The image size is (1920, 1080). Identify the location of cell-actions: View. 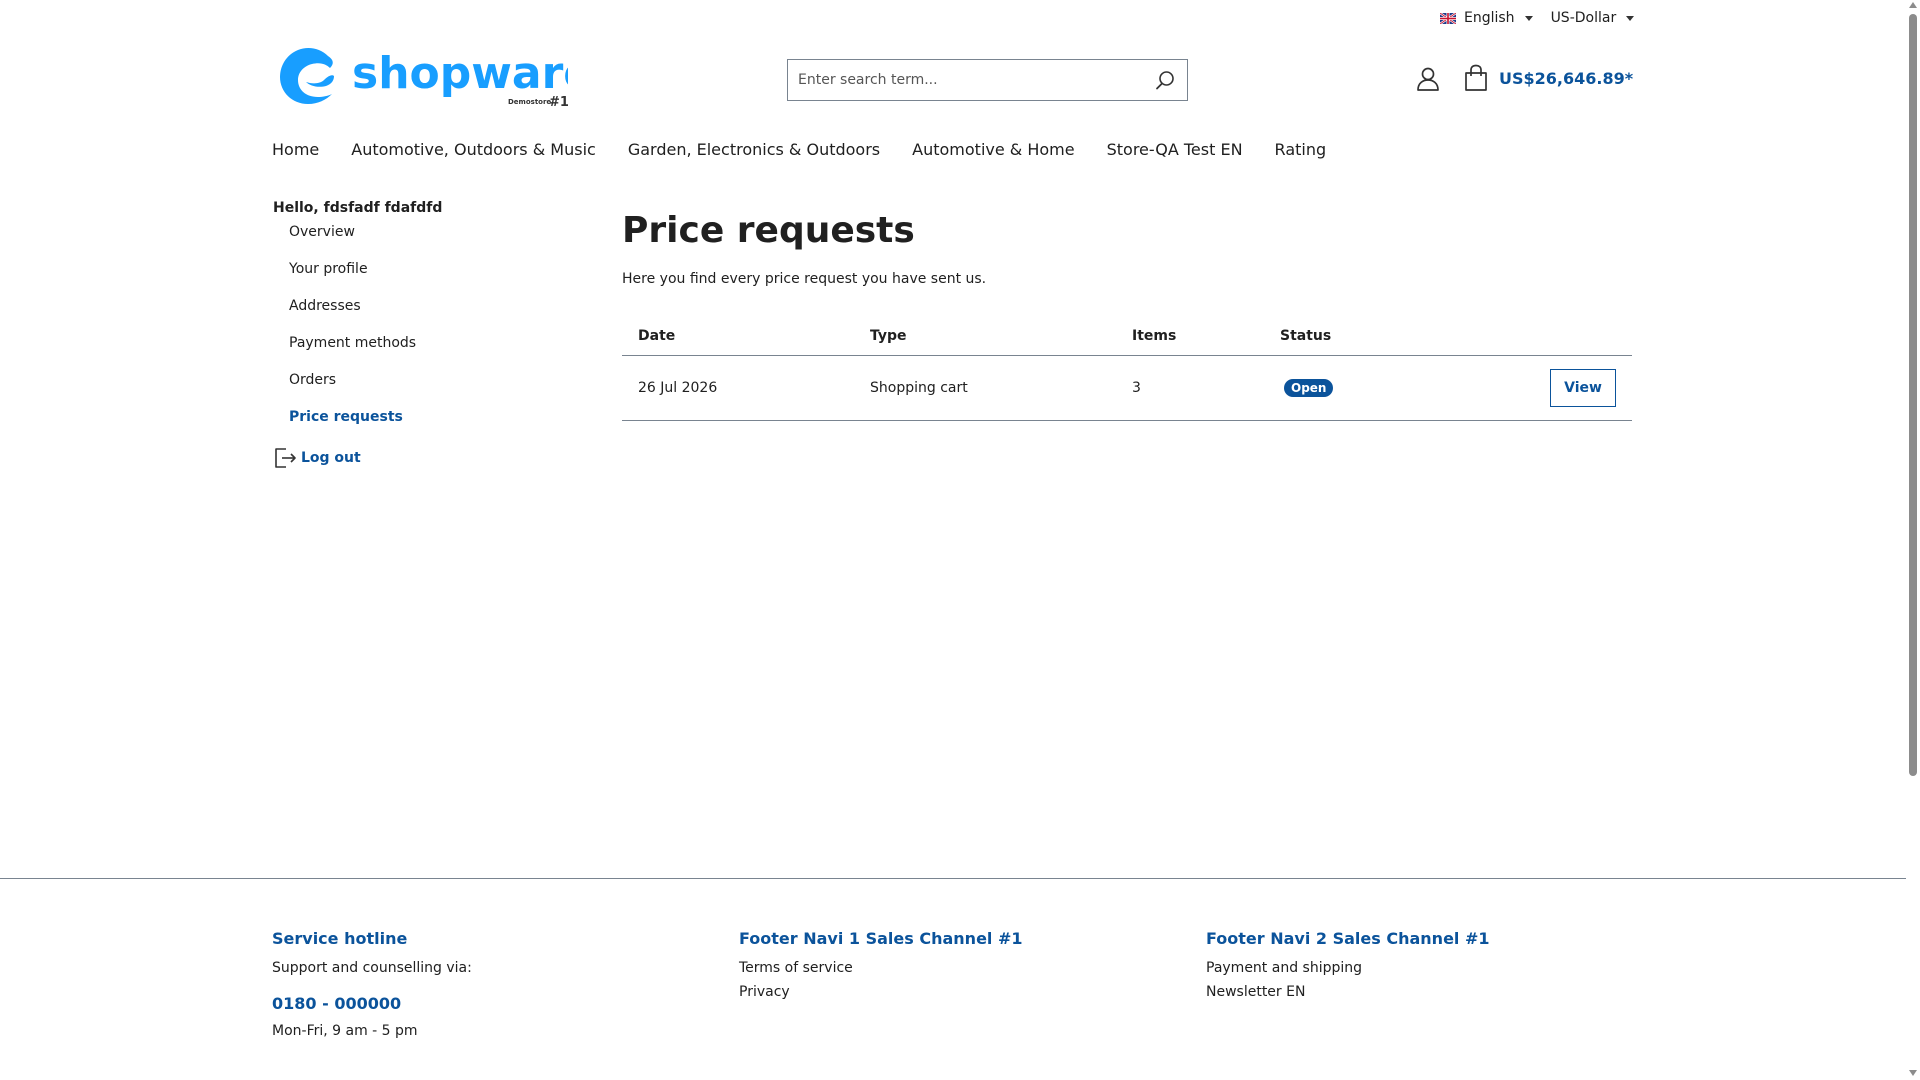
(1548, 388).